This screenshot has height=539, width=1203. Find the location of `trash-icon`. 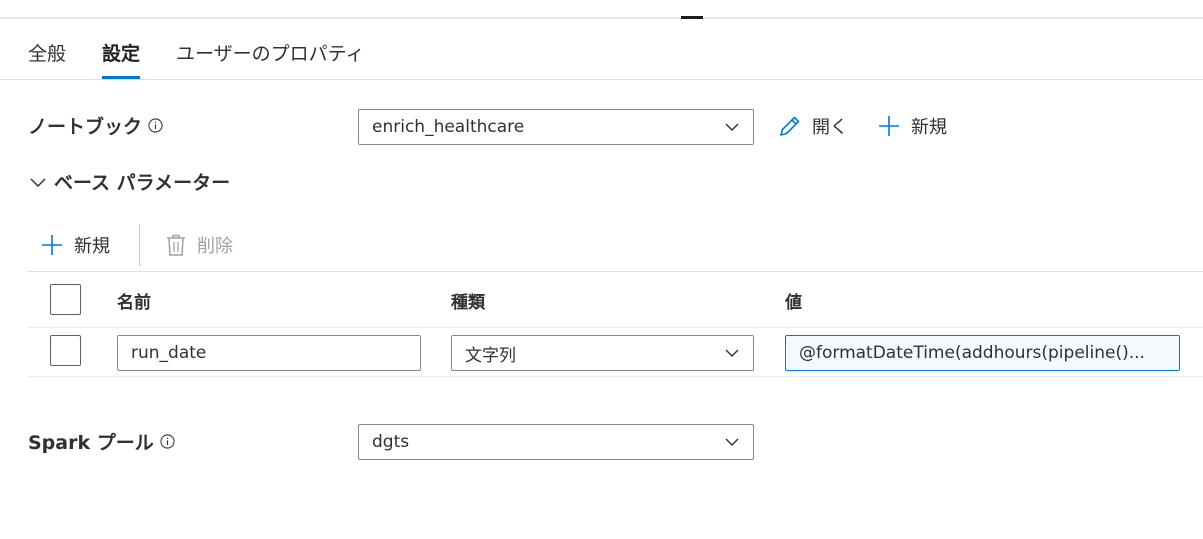

trash-icon is located at coordinates (176, 245).